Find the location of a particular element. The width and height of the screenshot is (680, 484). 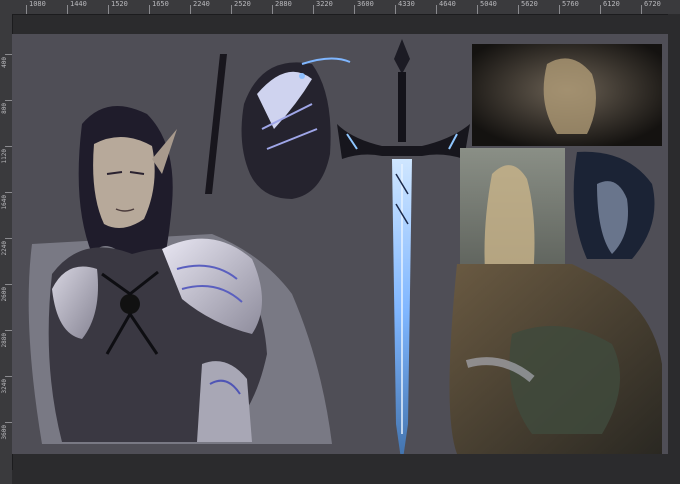

ruler-label: 6720 is located at coordinates (652, 4).